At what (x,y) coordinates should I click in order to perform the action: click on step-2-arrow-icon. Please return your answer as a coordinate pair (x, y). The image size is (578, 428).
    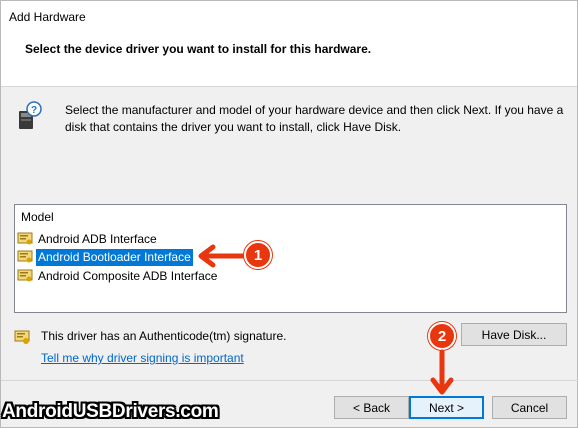
    Looking at the image, I should click on (442, 372).